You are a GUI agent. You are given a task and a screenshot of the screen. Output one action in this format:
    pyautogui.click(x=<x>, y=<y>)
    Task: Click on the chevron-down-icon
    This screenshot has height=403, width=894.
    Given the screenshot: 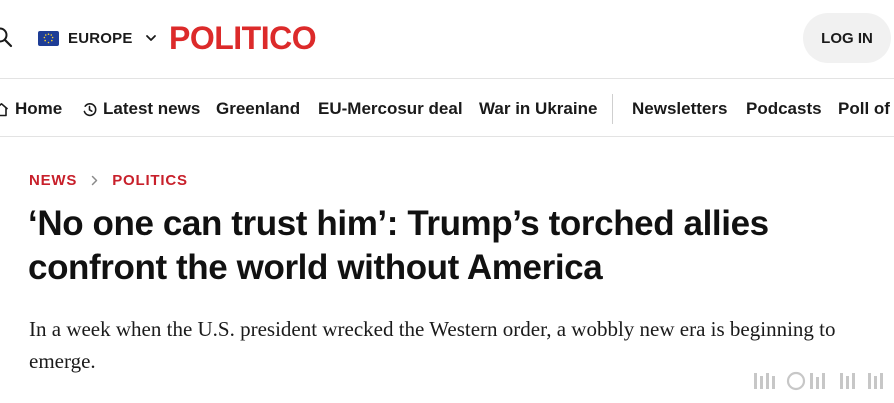 What is the action you would take?
    pyautogui.click(x=150, y=38)
    